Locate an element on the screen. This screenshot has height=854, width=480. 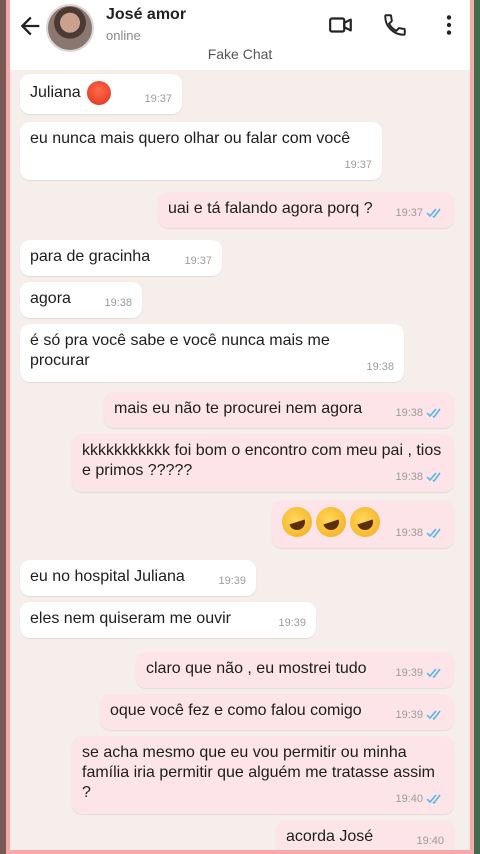
message-bubble: agora 19:38 is located at coordinates (81, 300).